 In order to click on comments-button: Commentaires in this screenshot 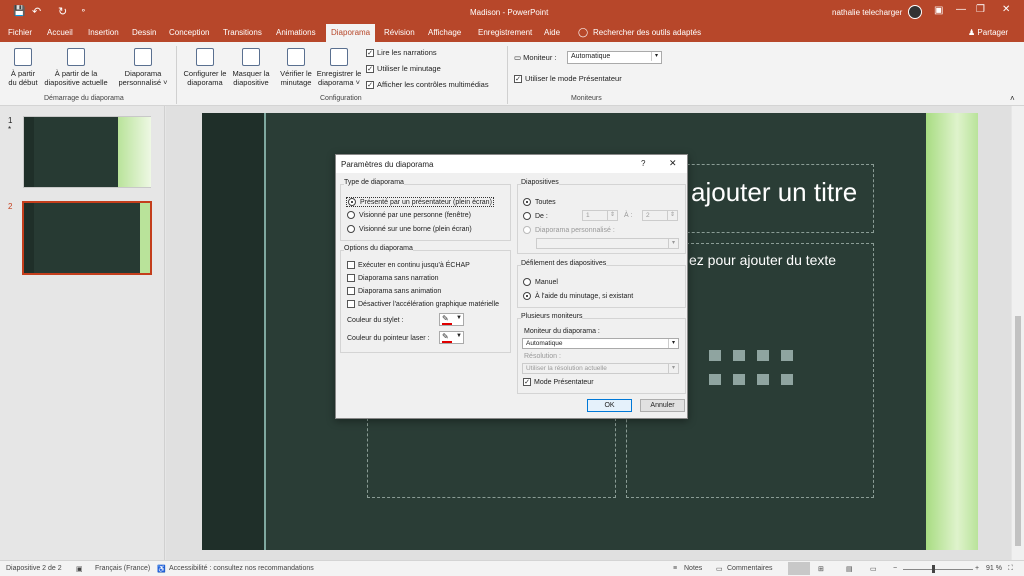, I will do `click(750, 568)`.